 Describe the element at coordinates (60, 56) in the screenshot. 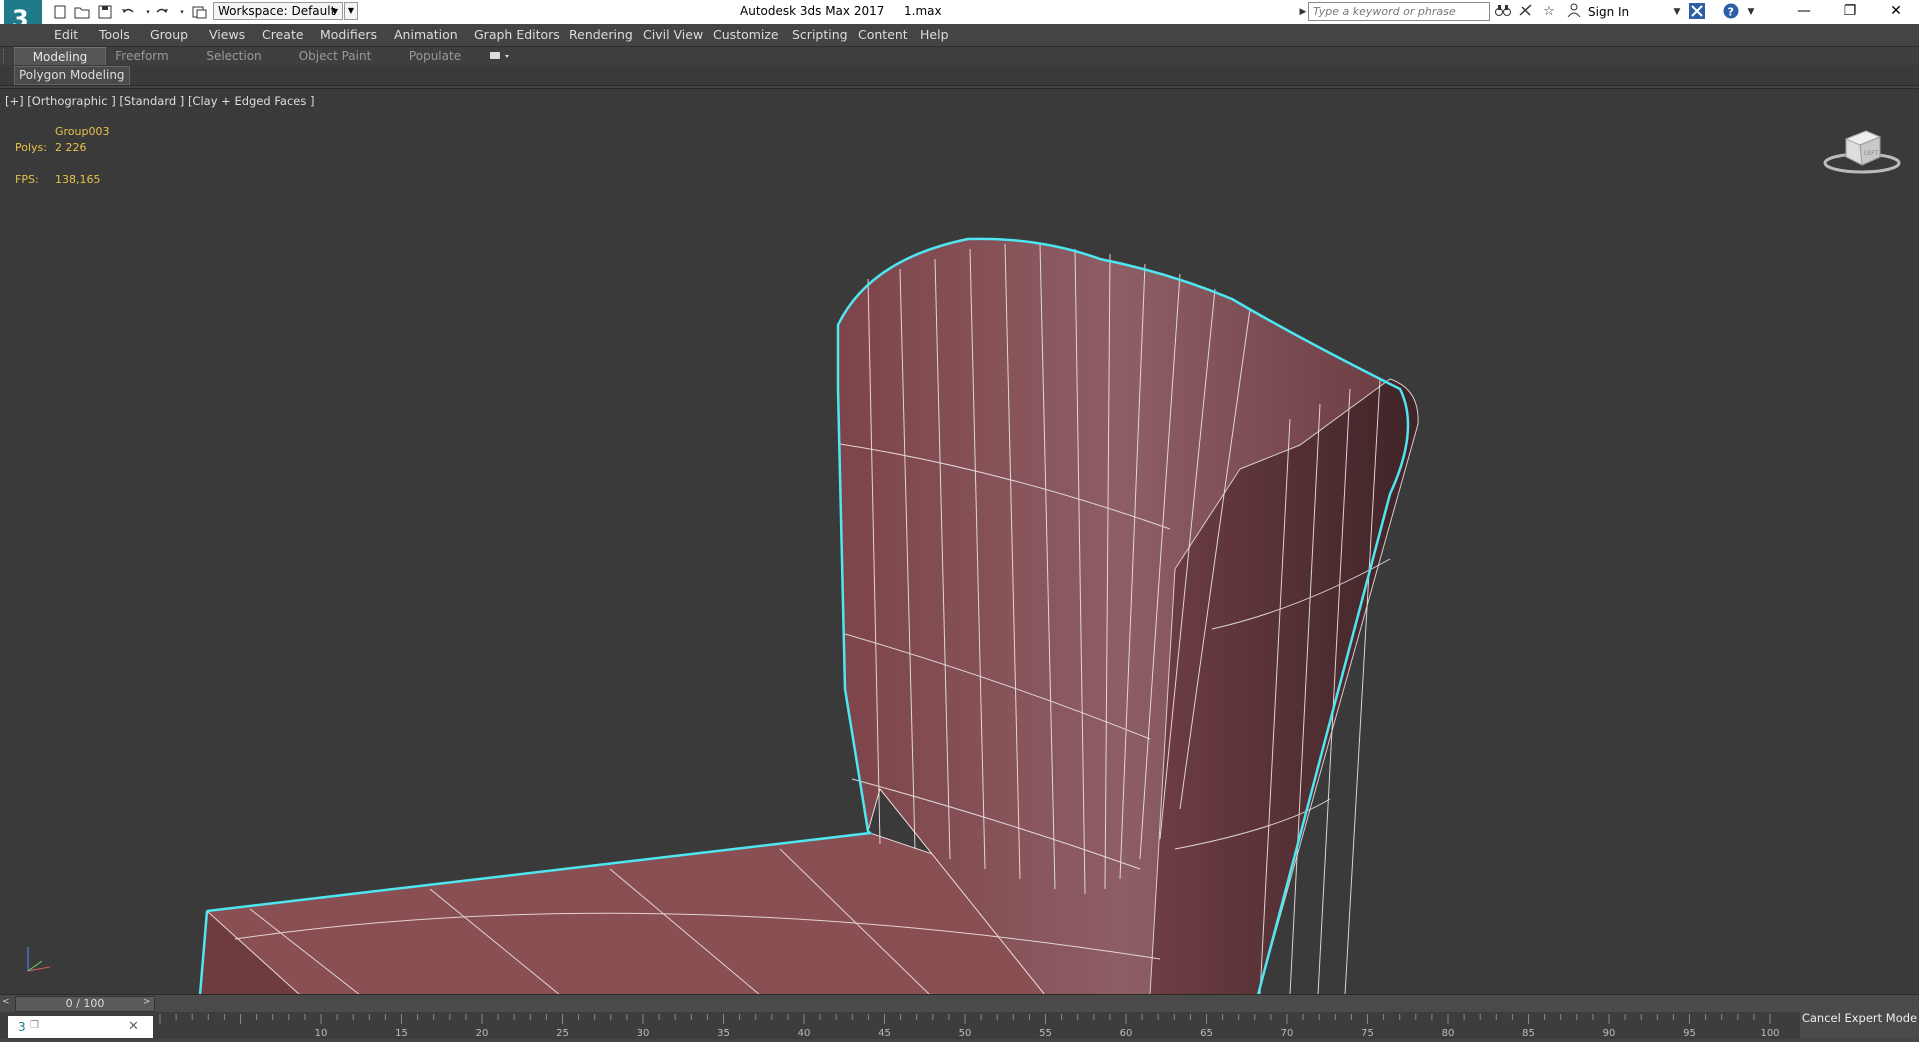

I see `tab-modeling: Modeling` at that location.